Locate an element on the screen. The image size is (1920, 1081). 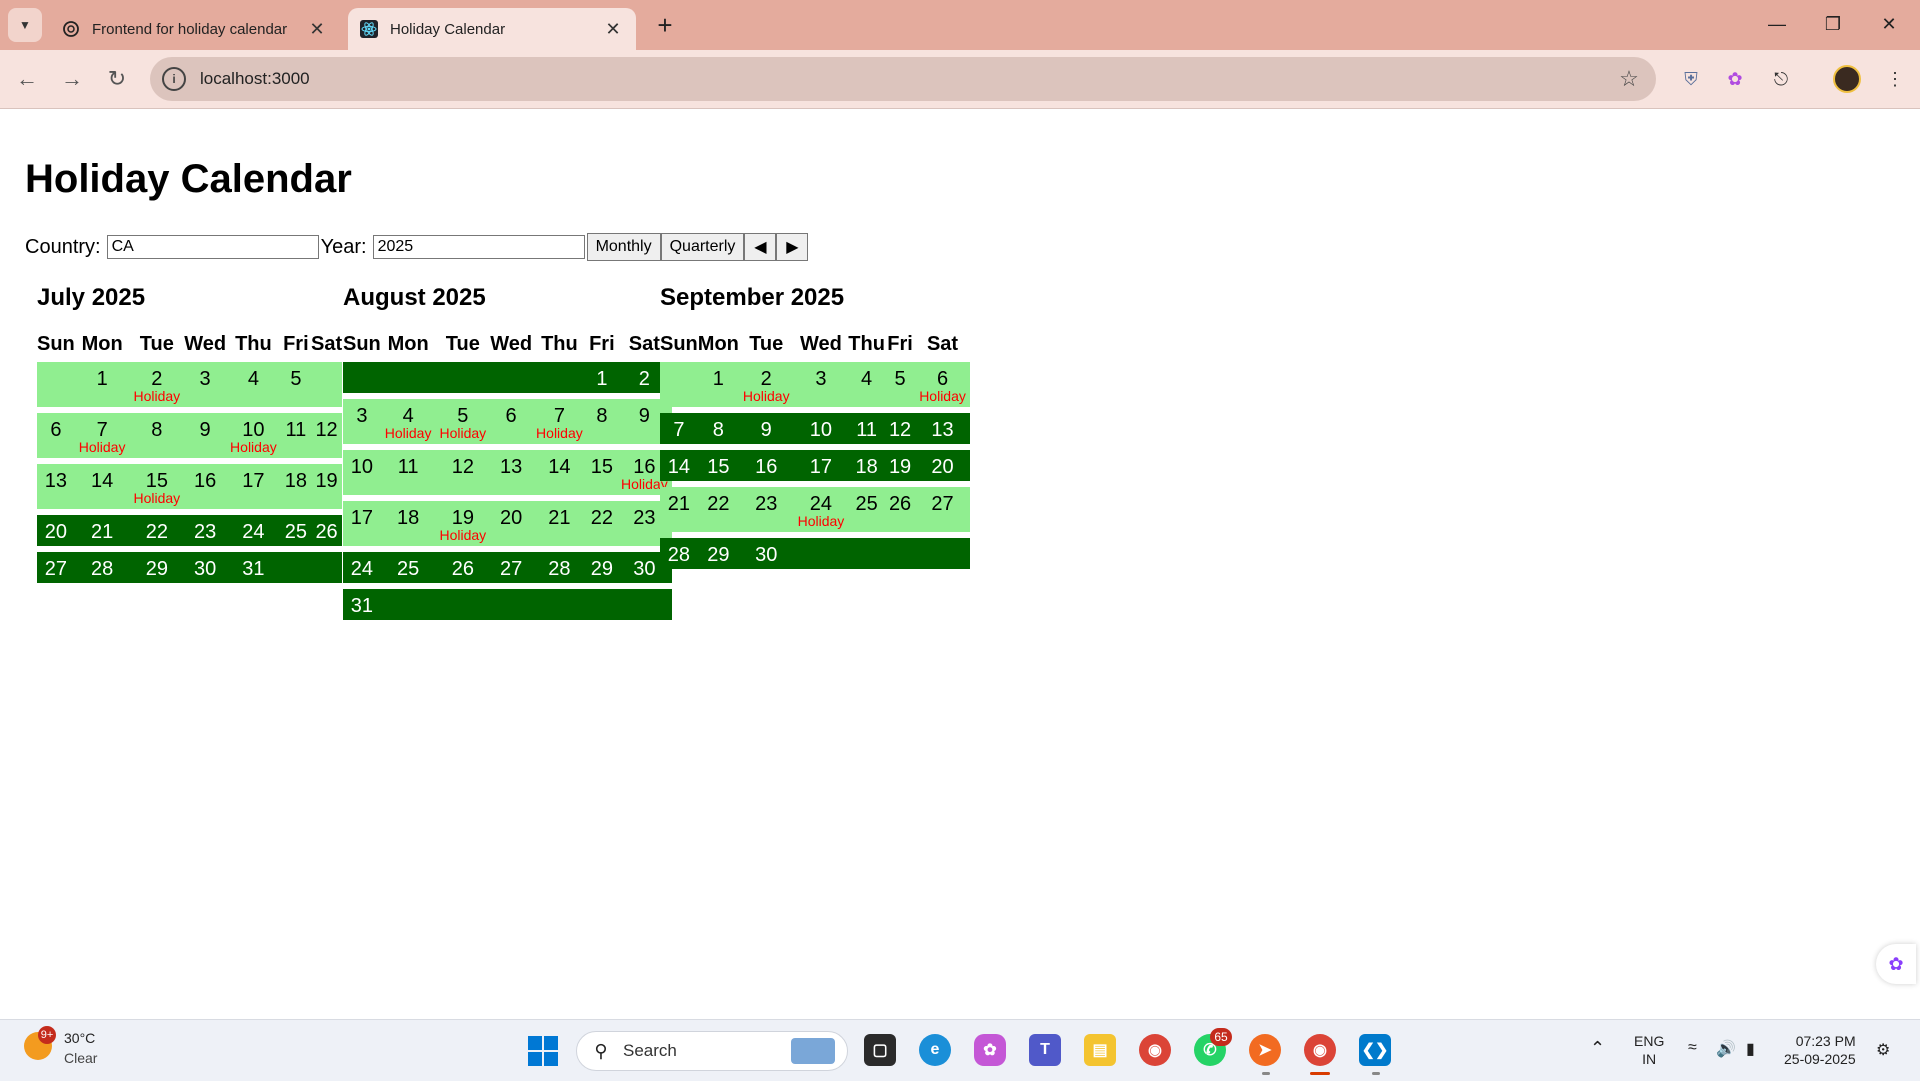
day-cell: 30 is located at coordinates (205, 567).